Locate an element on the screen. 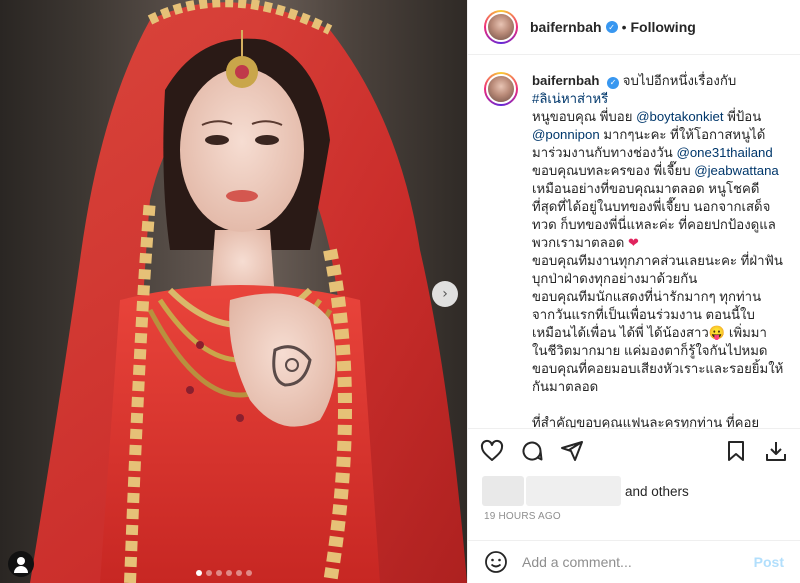 The height and width of the screenshot is (583, 800). heart-emoji: ❤ is located at coordinates (633, 242).